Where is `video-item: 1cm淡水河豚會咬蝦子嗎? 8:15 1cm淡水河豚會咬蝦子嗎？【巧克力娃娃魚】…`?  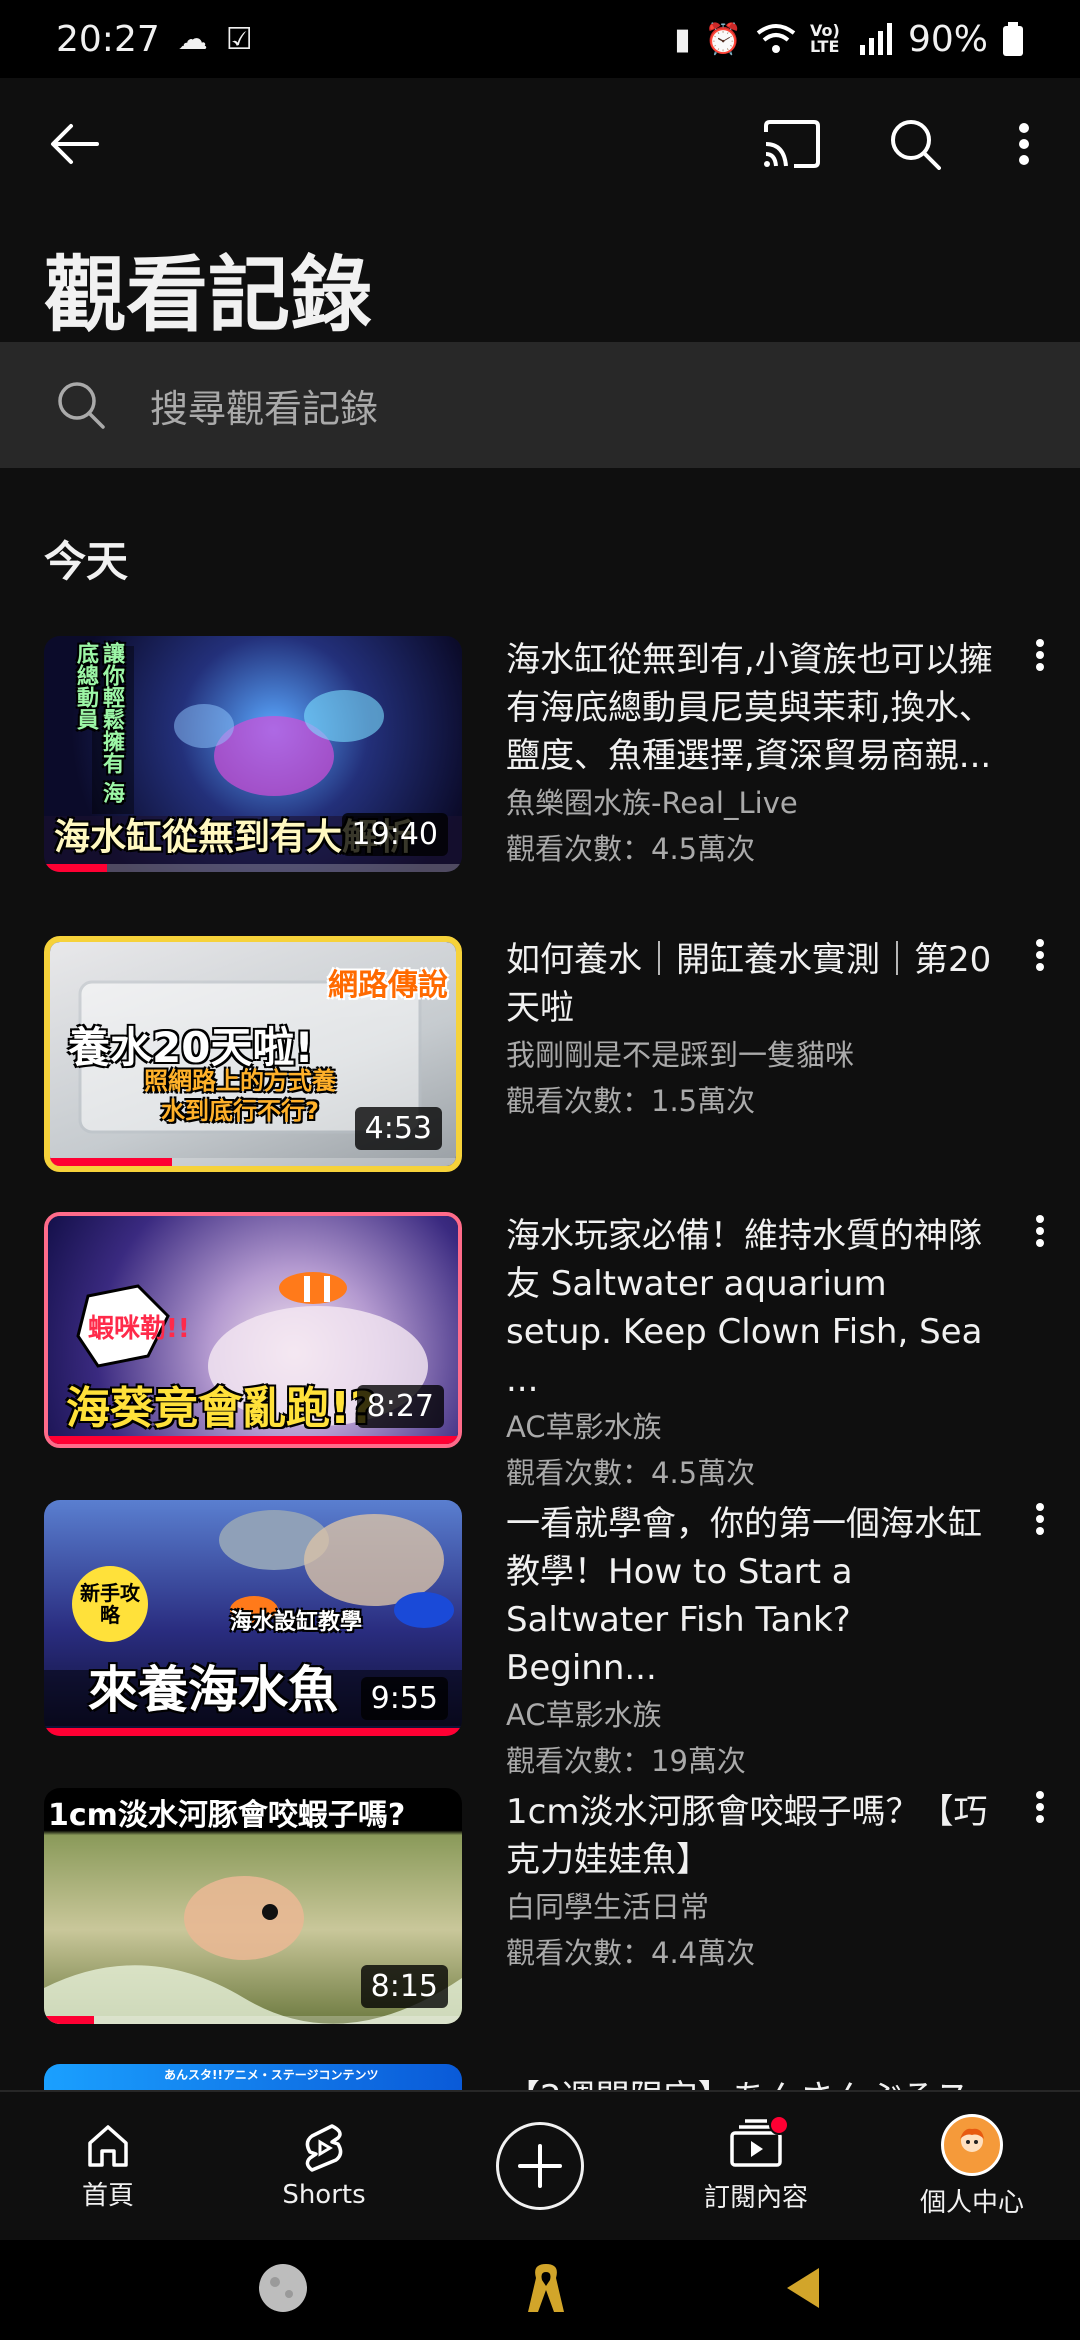
video-item: 1cm淡水河豚會咬蝦子嗎? 8:15 1cm淡水河豚會咬蝦子嗎？【巧克力娃娃魚】… is located at coordinates (544, 1906).